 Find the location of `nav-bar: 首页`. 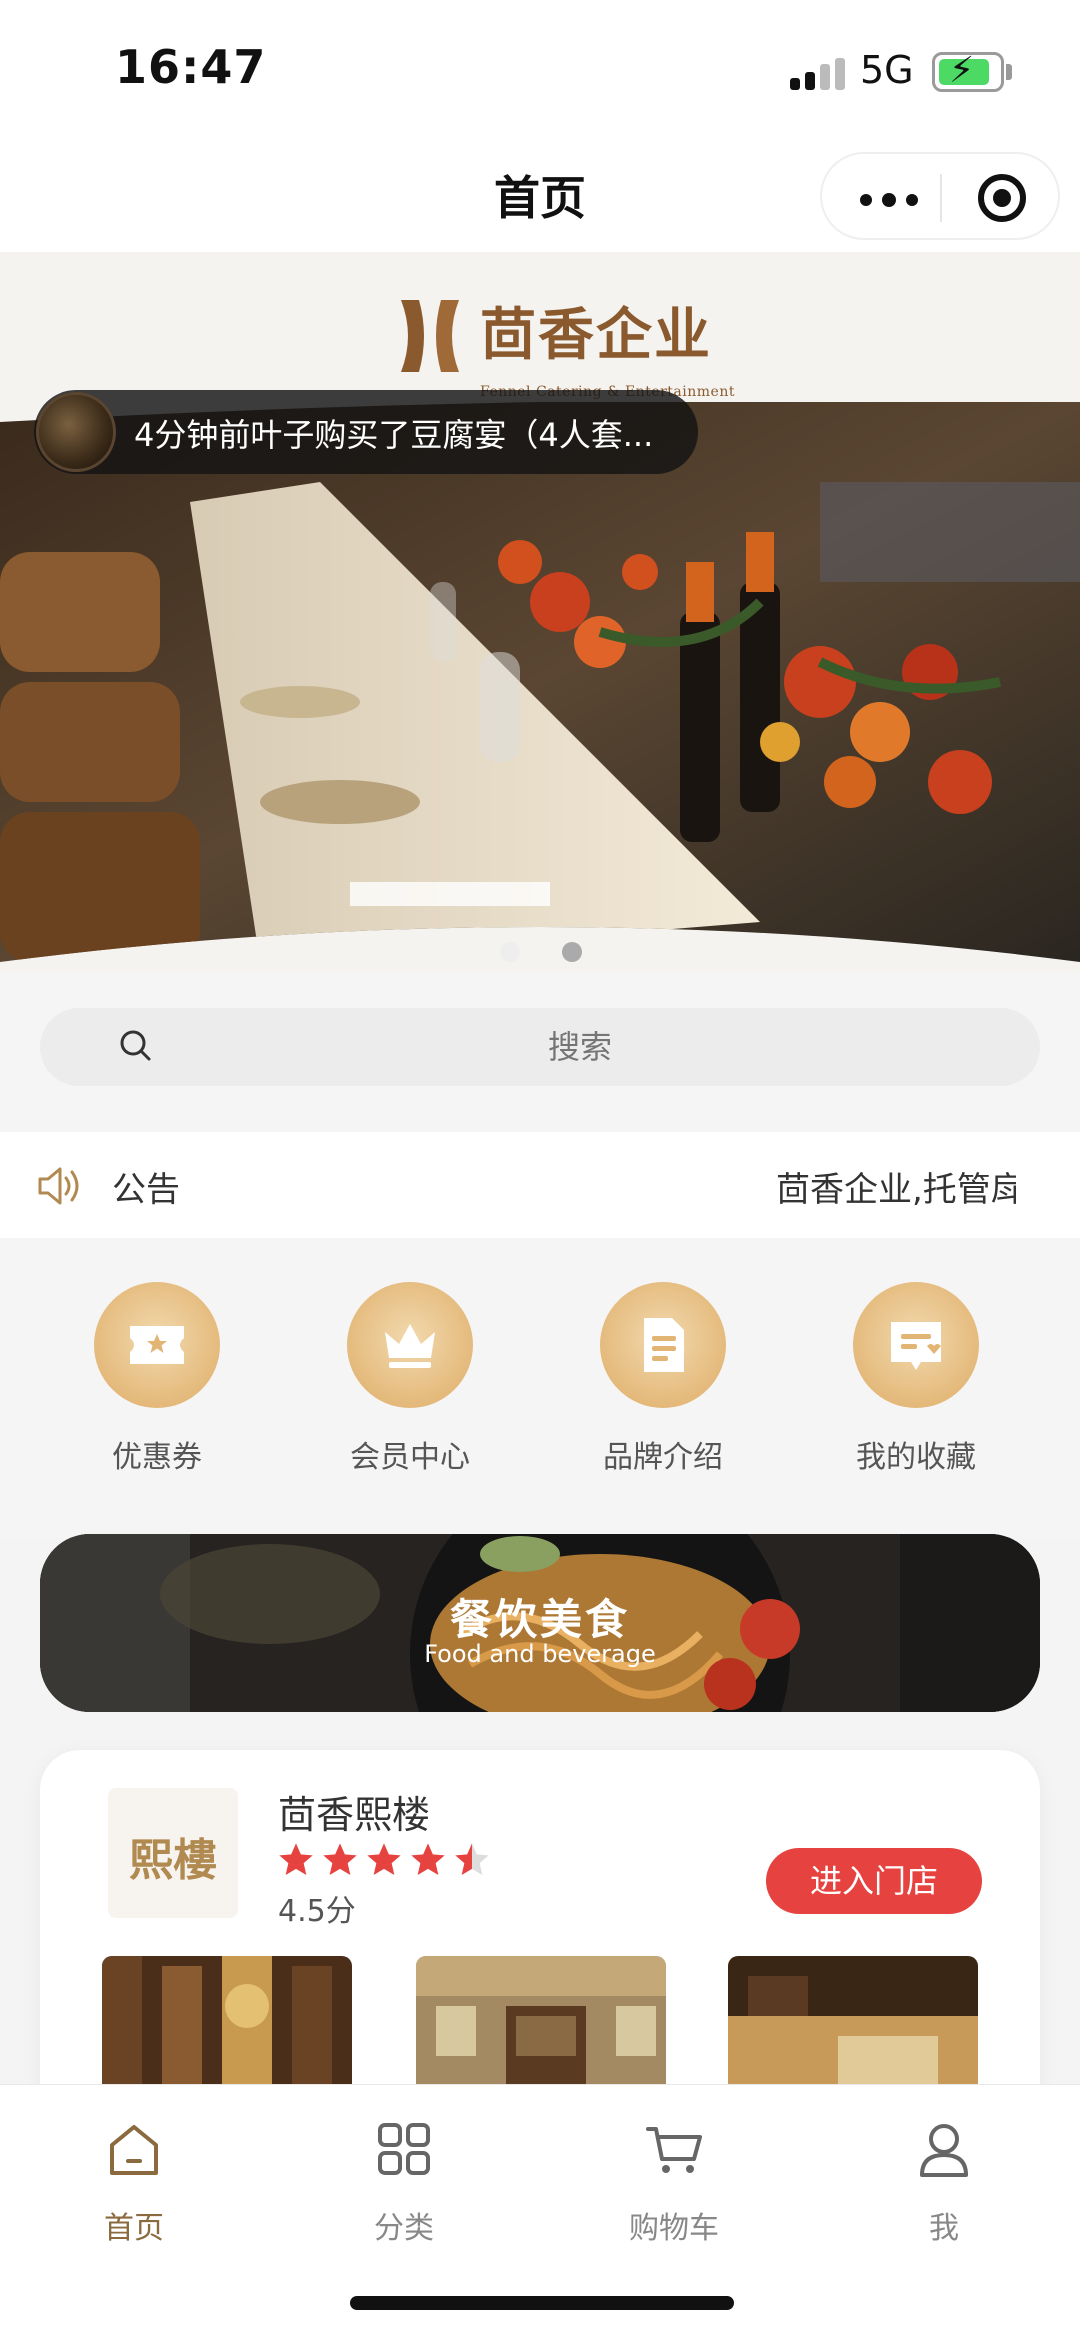

nav-bar: 首页 is located at coordinates (540, 196).